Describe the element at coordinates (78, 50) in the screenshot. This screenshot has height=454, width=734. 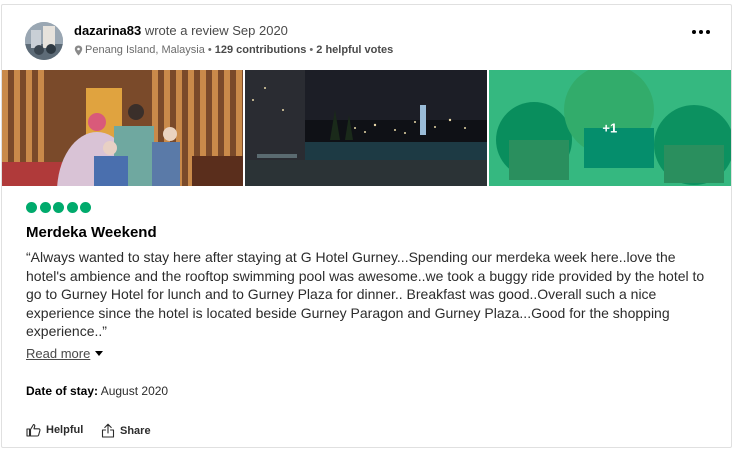
I see `pin-icon` at that location.